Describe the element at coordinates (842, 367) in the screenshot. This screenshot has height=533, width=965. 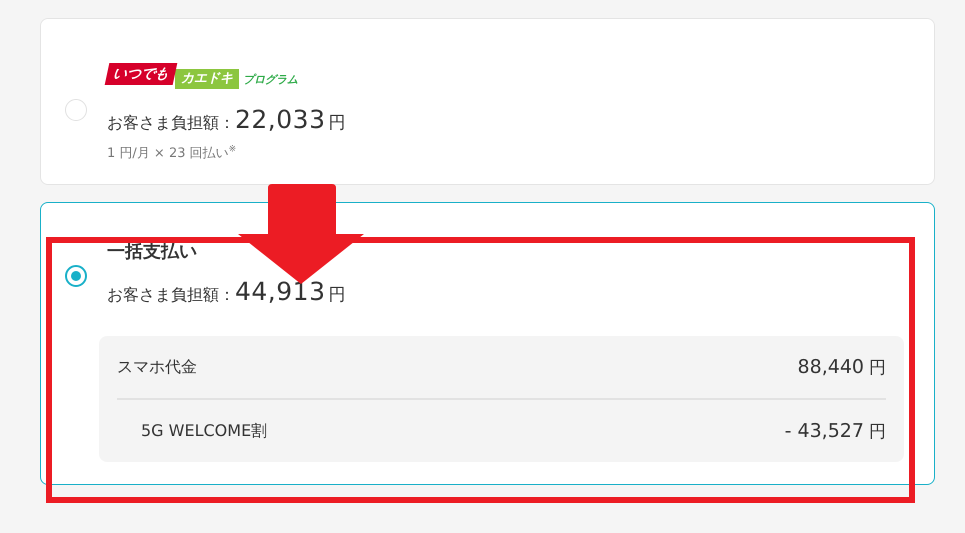
I see `breakdown-value: 88,440 円` at that location.